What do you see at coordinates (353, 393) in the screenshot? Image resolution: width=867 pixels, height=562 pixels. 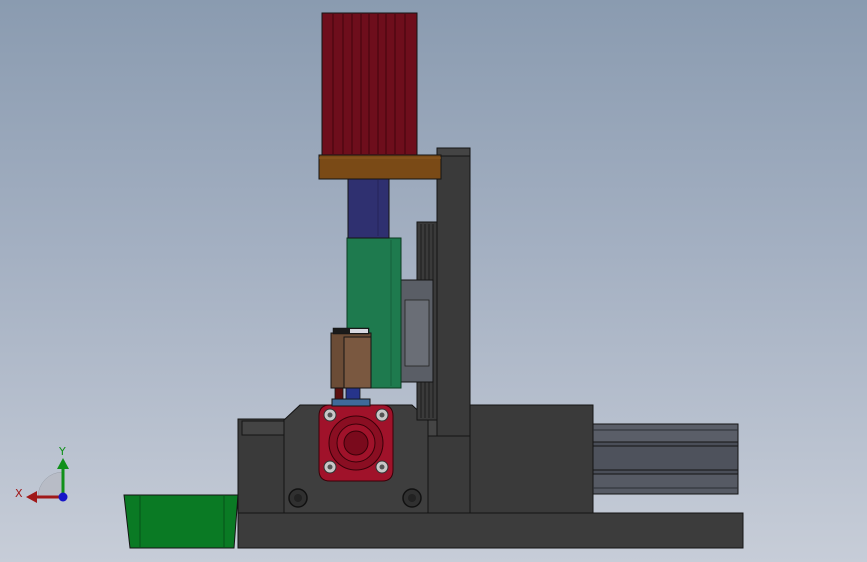 I see `shaft-rods` at bounding box center [353, 393].